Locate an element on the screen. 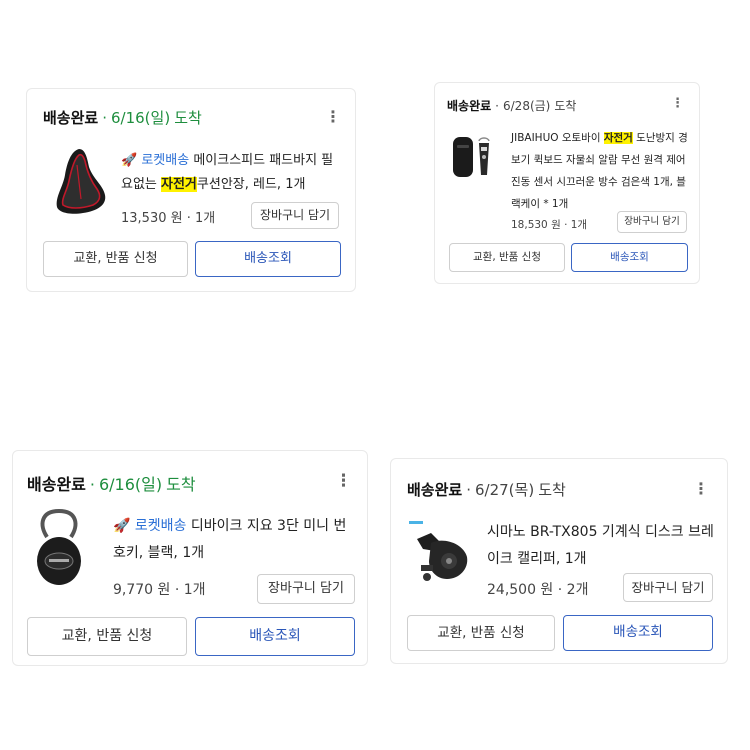 The width and height of the screenshot is (750, 750). order-header: 배송완료 · 6/28(금) 도착 is located at coordinates (511, 105).